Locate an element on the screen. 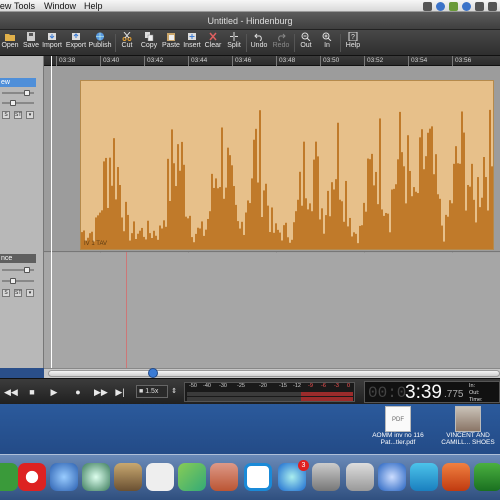  skip-end-icon: ▶| is located at coordinates (120, 392).